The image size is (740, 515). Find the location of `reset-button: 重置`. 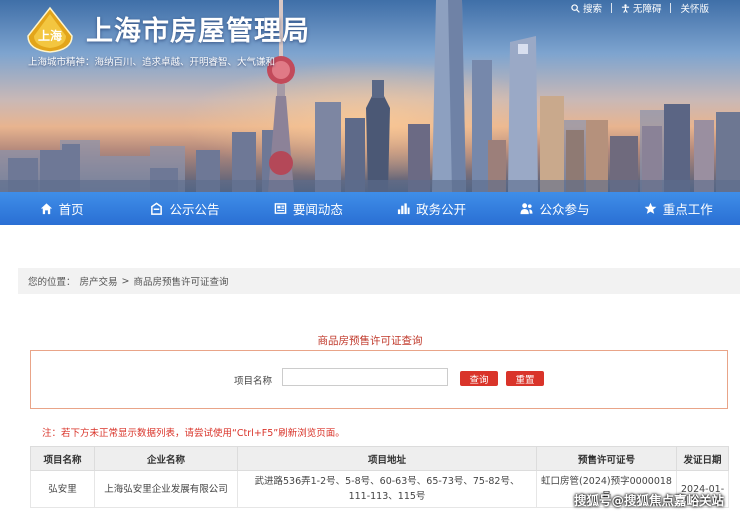

reset-button: 重置 is located at coordinates (525, 378).